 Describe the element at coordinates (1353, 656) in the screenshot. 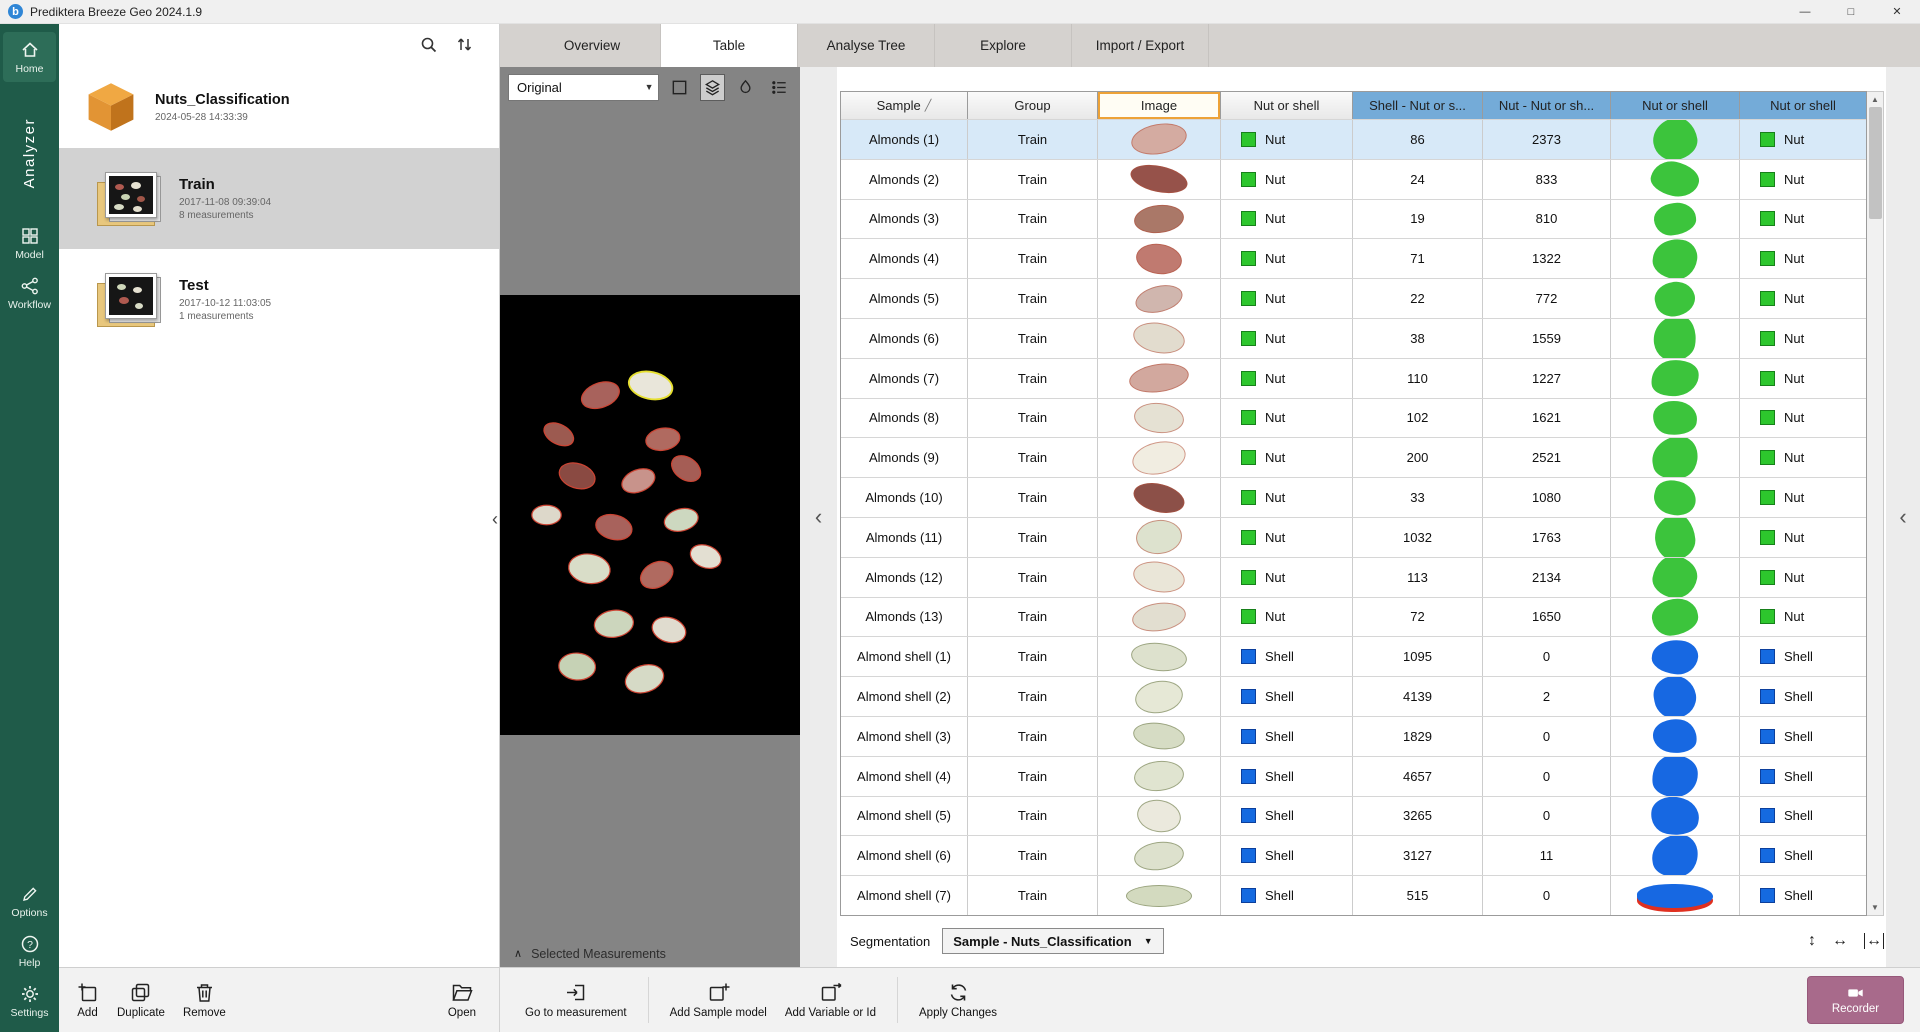

I see `table-row: Almond shell (1) Train Shell 1095 0 Shell` at that location.